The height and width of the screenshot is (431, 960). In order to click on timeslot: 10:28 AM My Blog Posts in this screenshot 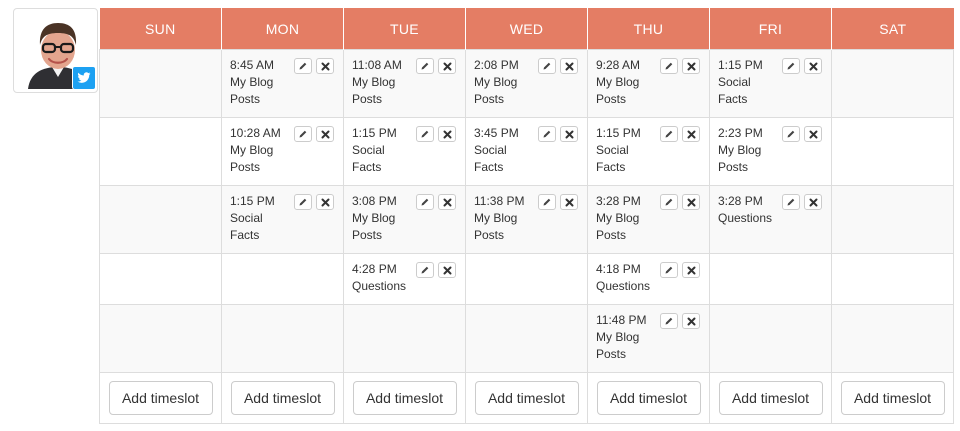, I will do `click(282, 147)`.